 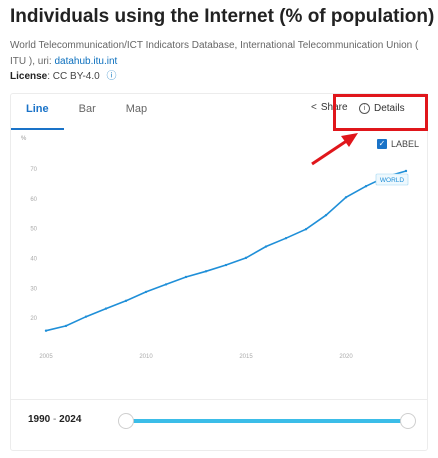 What do you see at coordinates (33, 170) in the screenshot?
I see `y-tick-label: 70` at bounding box center [33, 170].